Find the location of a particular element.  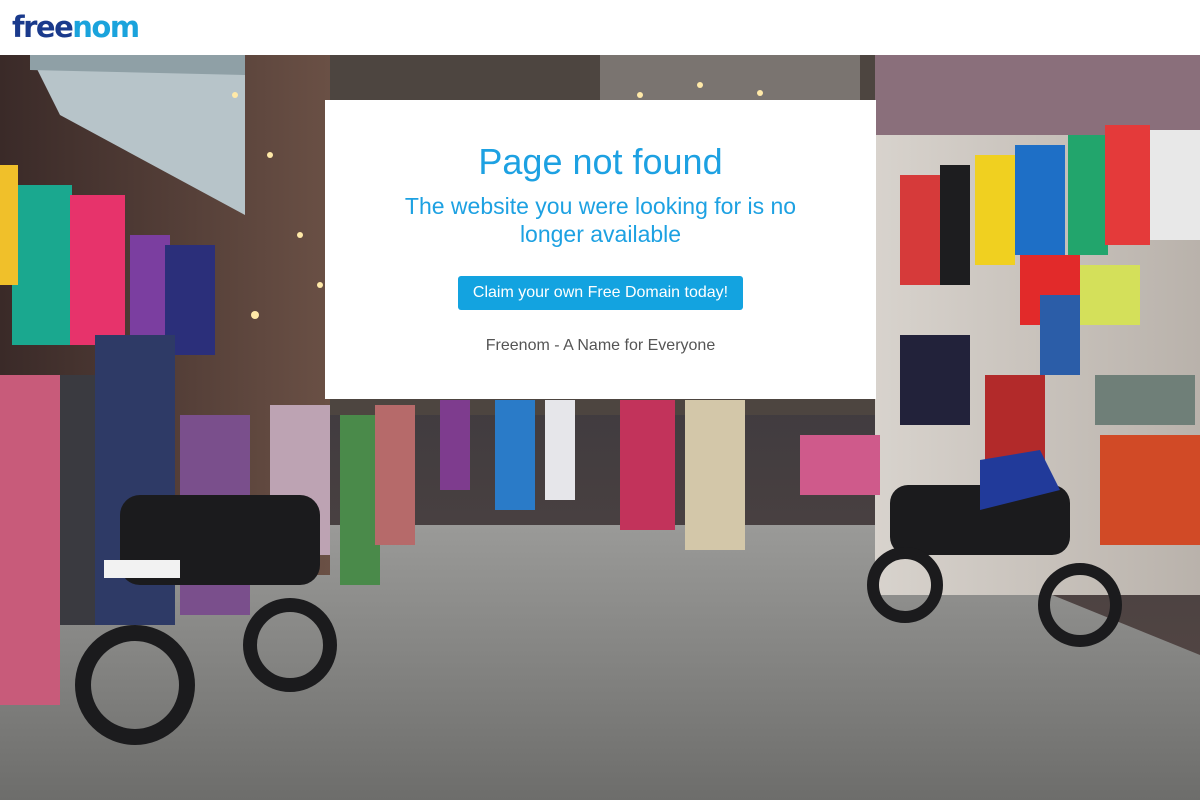

freenom-logo: freenom is located at coordinates (76, 27).